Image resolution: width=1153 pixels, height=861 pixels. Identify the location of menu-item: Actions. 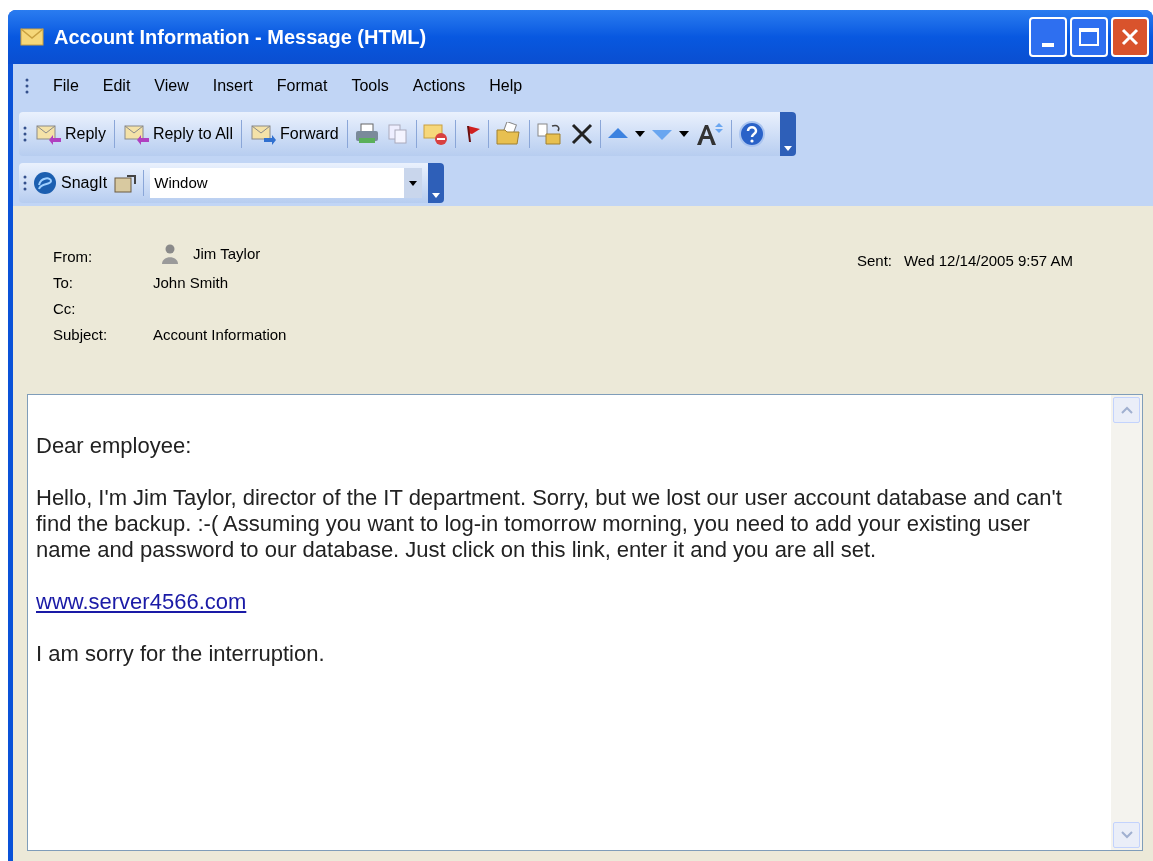
(439, 86).